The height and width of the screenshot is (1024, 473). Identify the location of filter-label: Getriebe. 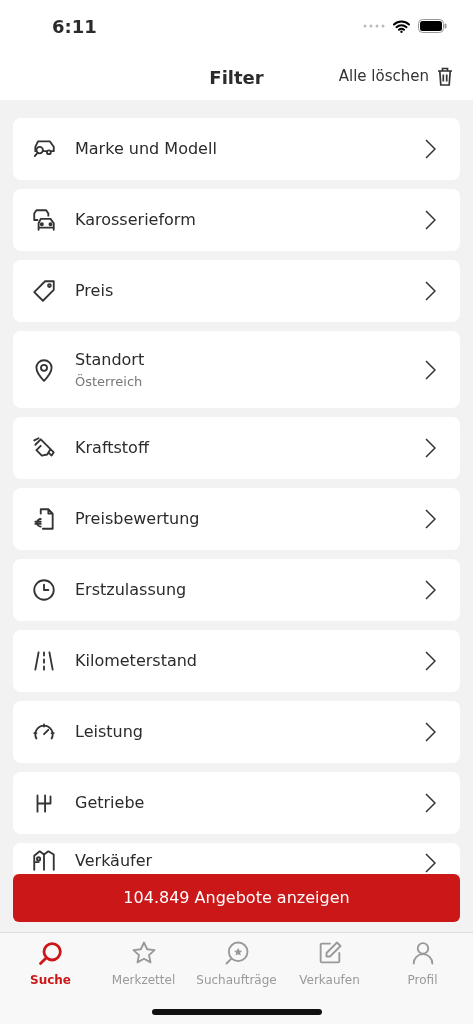
(110, 803).